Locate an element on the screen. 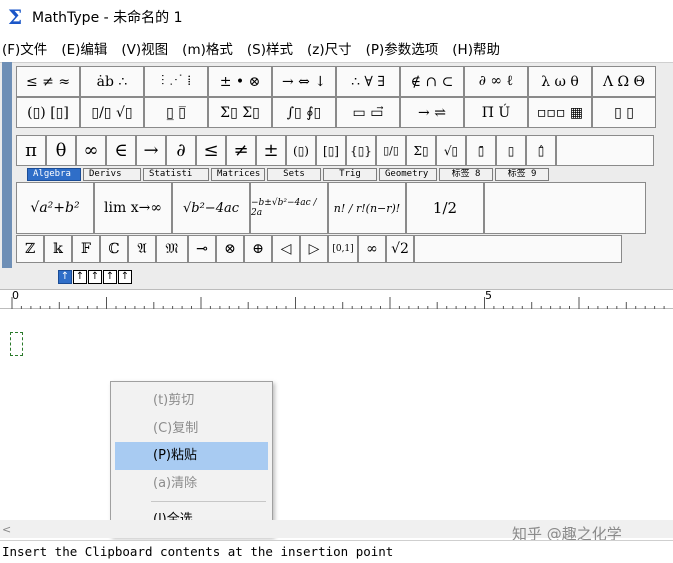  template-overbar: ▯̄ is located at coordinates (481, 150).